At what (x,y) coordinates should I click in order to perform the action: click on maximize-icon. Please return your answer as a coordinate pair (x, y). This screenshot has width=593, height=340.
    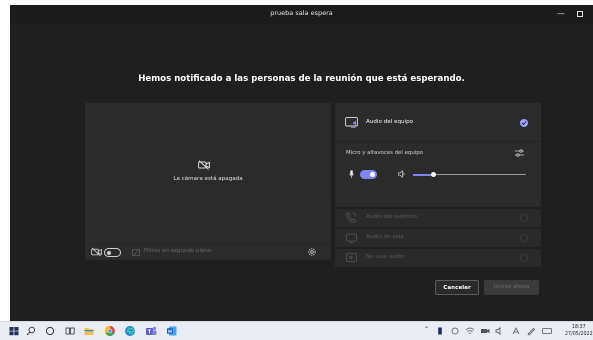
    Looking at the image, I should click on (580, 13).